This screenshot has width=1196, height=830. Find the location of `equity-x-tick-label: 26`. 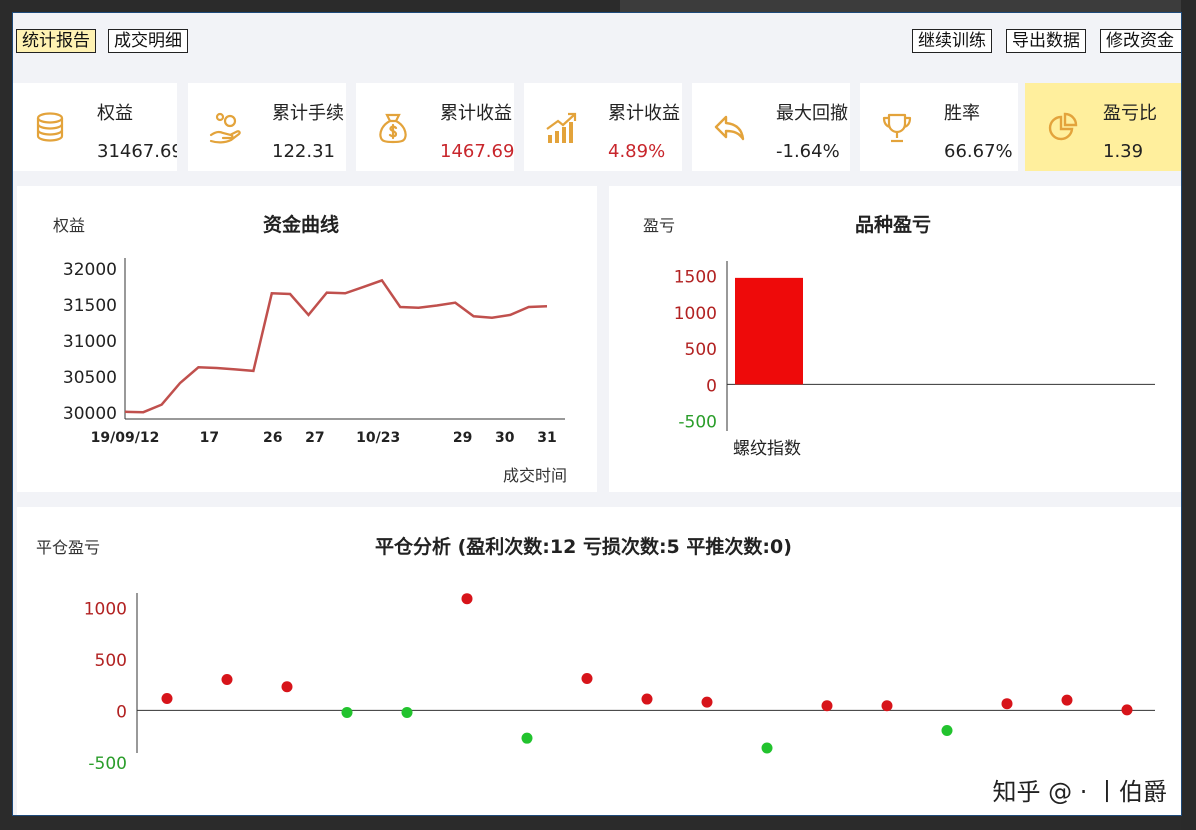

equity-x-tick-label: 26 is located at coordinates (272, 438).